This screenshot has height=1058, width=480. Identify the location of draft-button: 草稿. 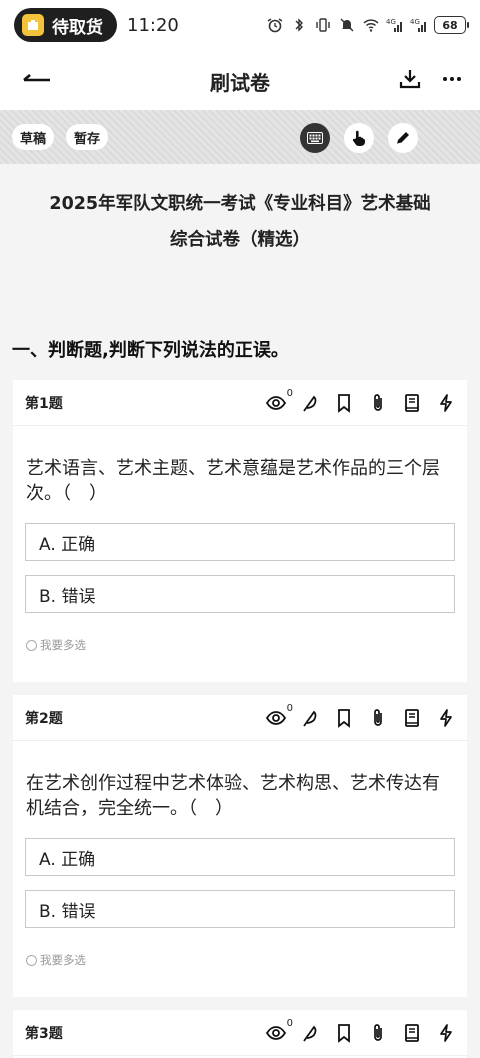
(33, 137).